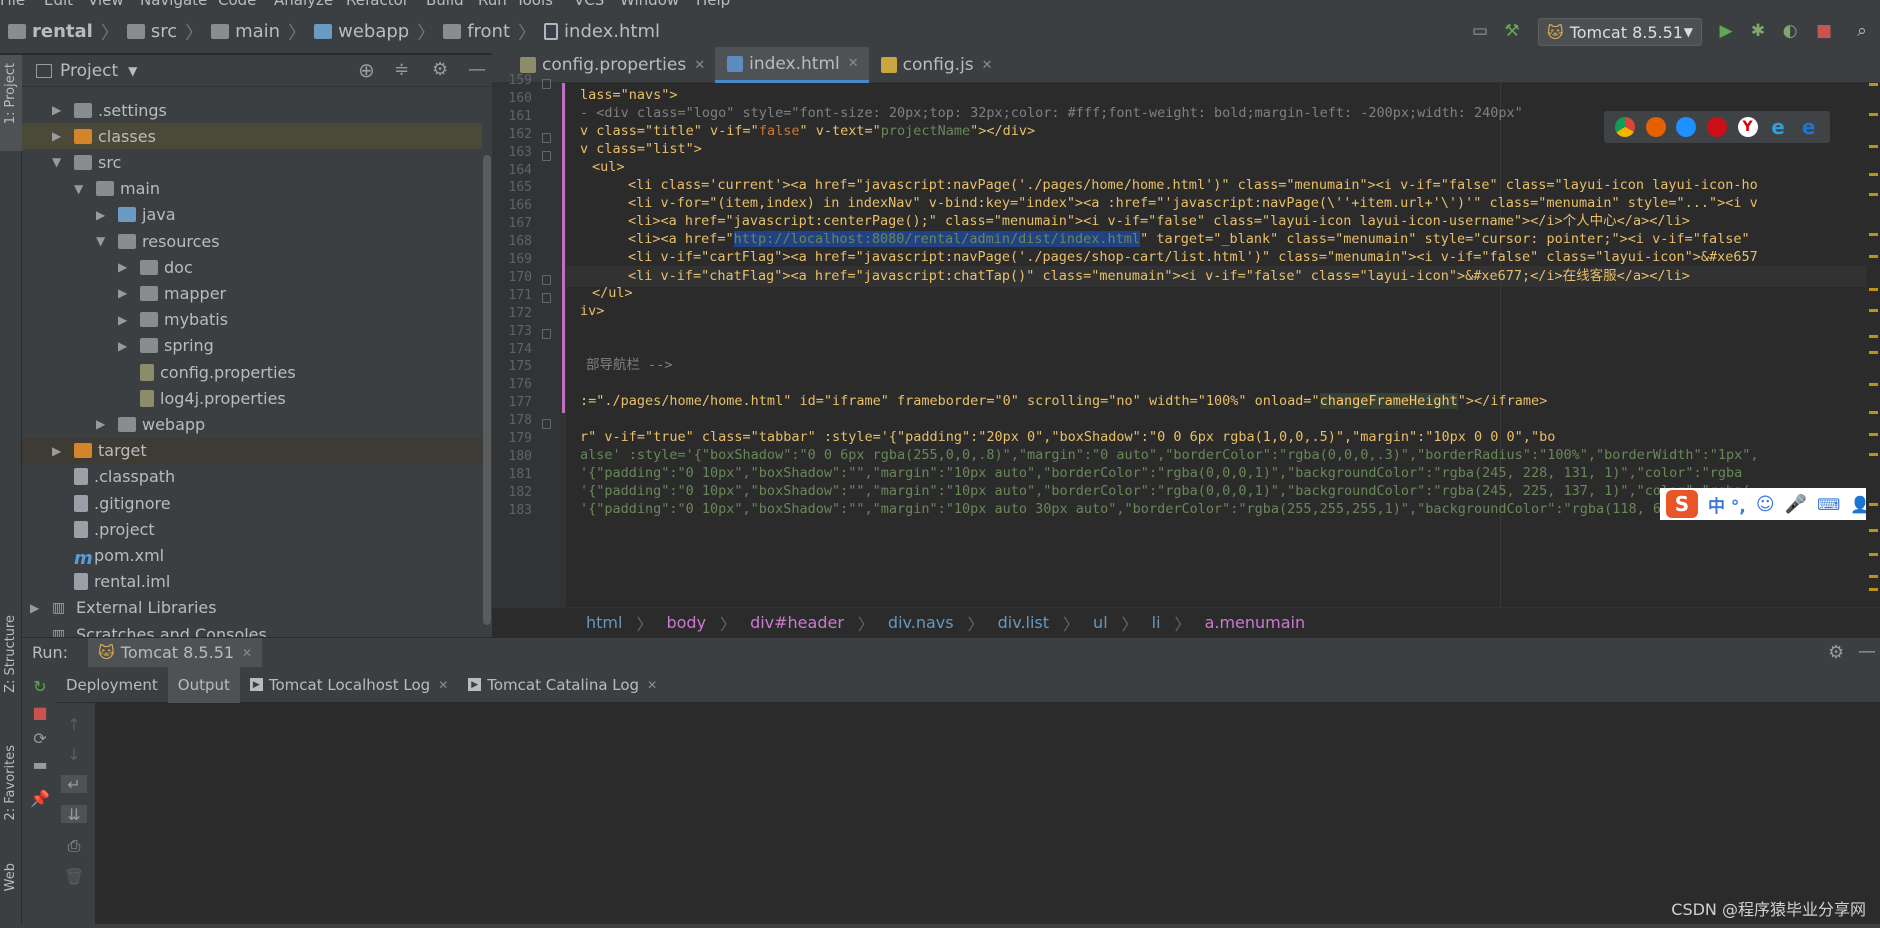 Image resolution: width=1880 pixels, height=928 pixels. What do you see at coordinates (40, 686) in the screenshot?
I see `rerun-icon: ↻` at bounding box center [40, 686].